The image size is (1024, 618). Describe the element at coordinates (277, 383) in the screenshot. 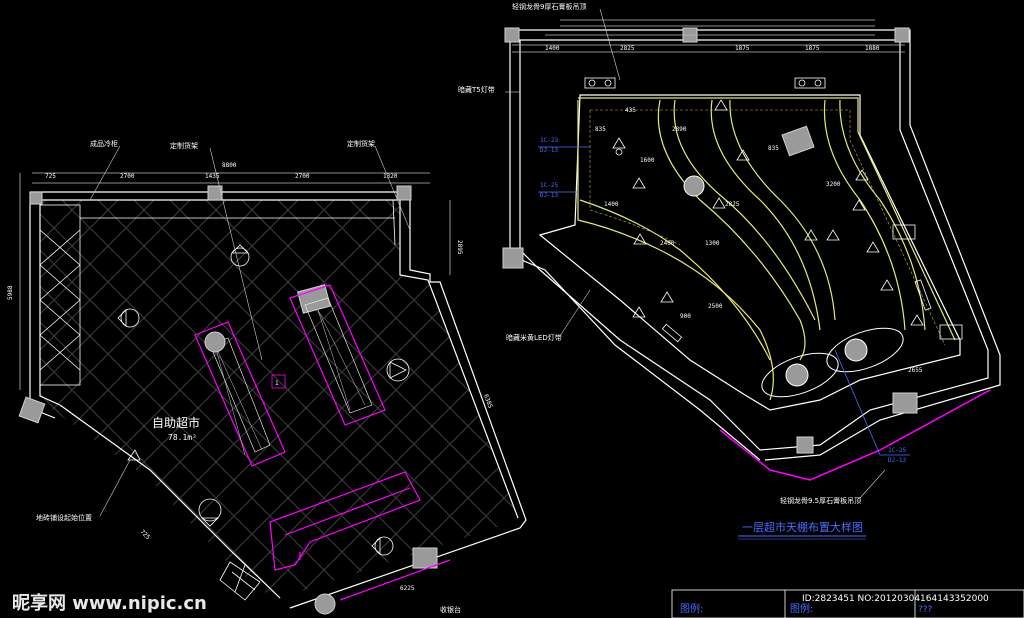

I see `room-tag: 1` at that location.